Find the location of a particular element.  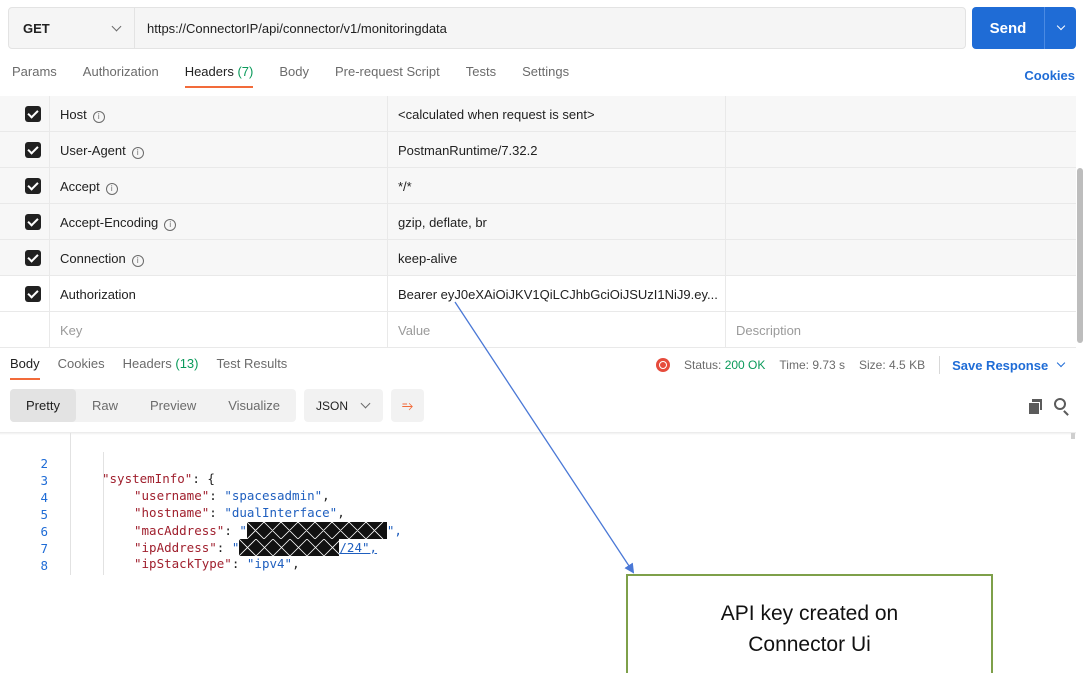

annotation-line-1: API key created on is located at coordinates (809, 613).